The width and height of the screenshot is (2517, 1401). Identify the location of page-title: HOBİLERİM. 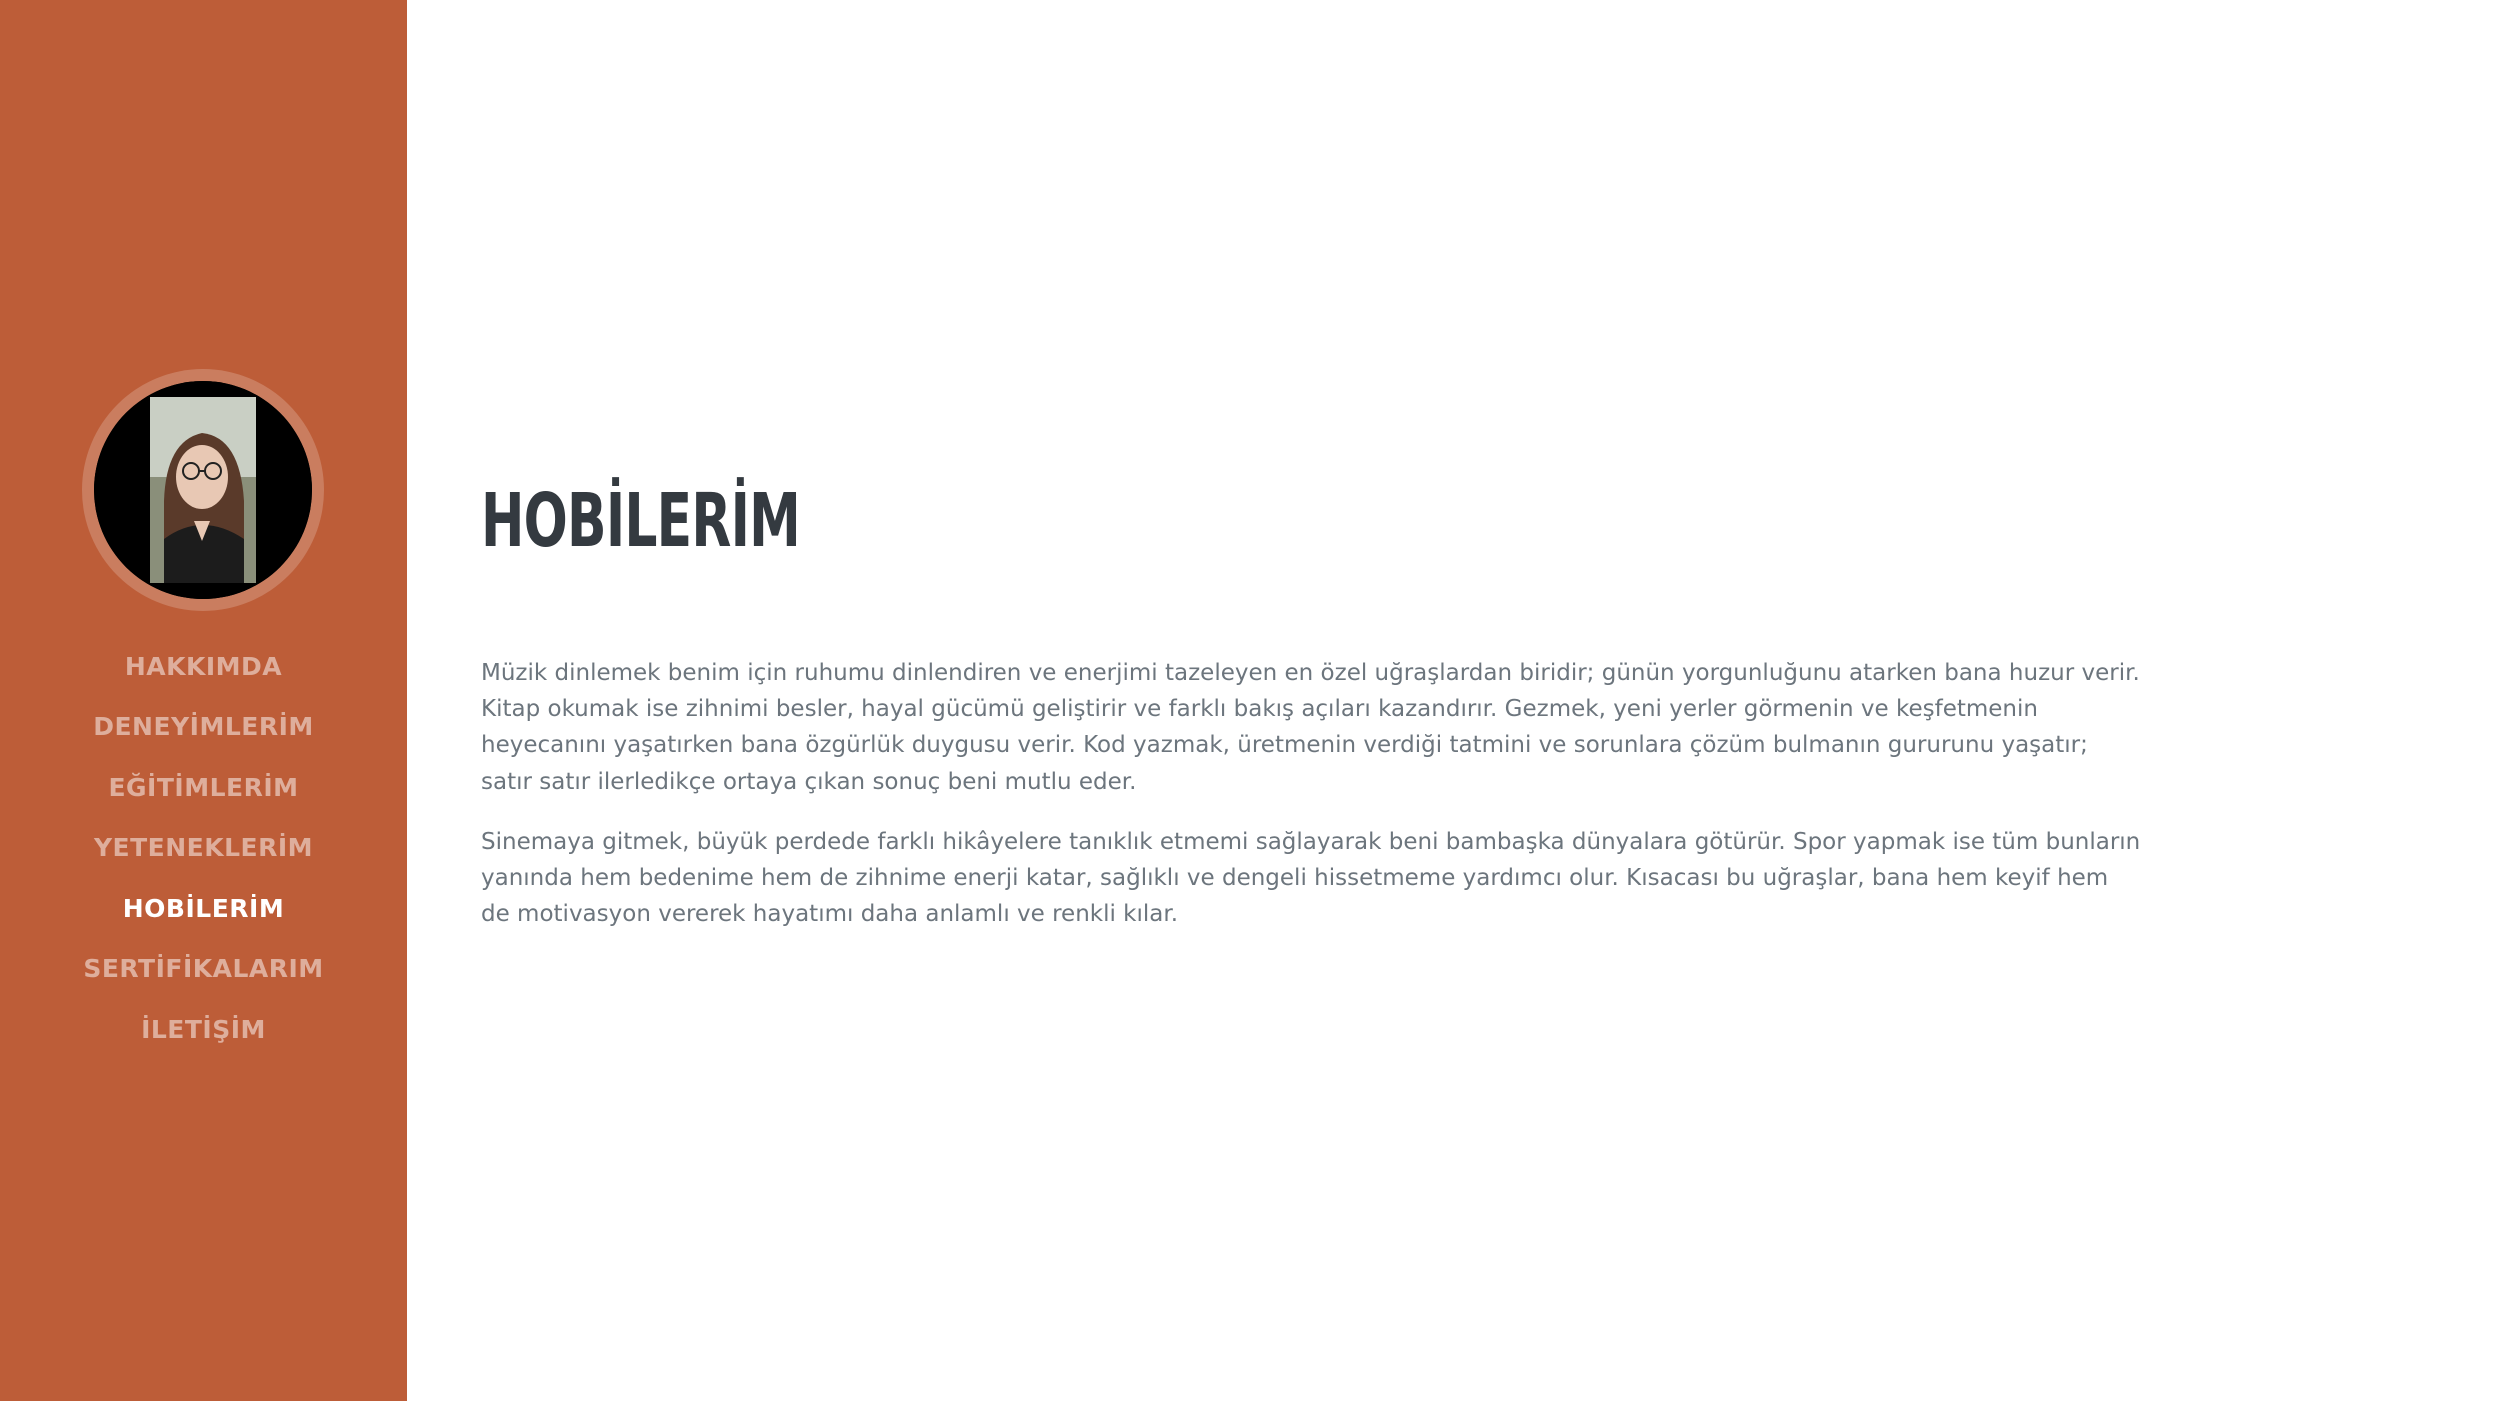
(641, 521).